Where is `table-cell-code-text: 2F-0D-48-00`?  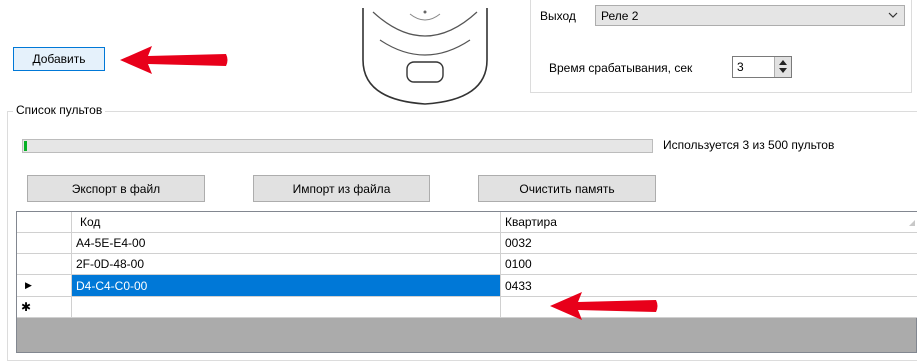 table-cell-code-text: 2F-0D-48-00 is located at coordinates (110, 264).